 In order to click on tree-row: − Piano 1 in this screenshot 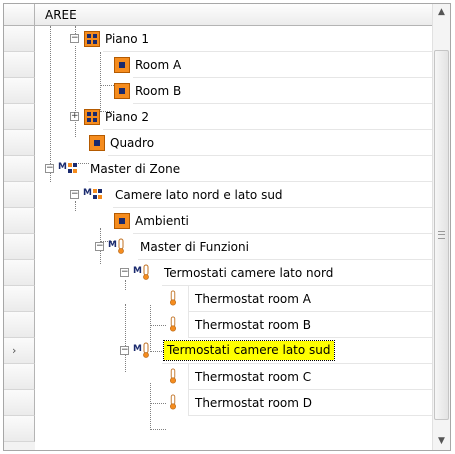, I will do `click(218, 39)`.